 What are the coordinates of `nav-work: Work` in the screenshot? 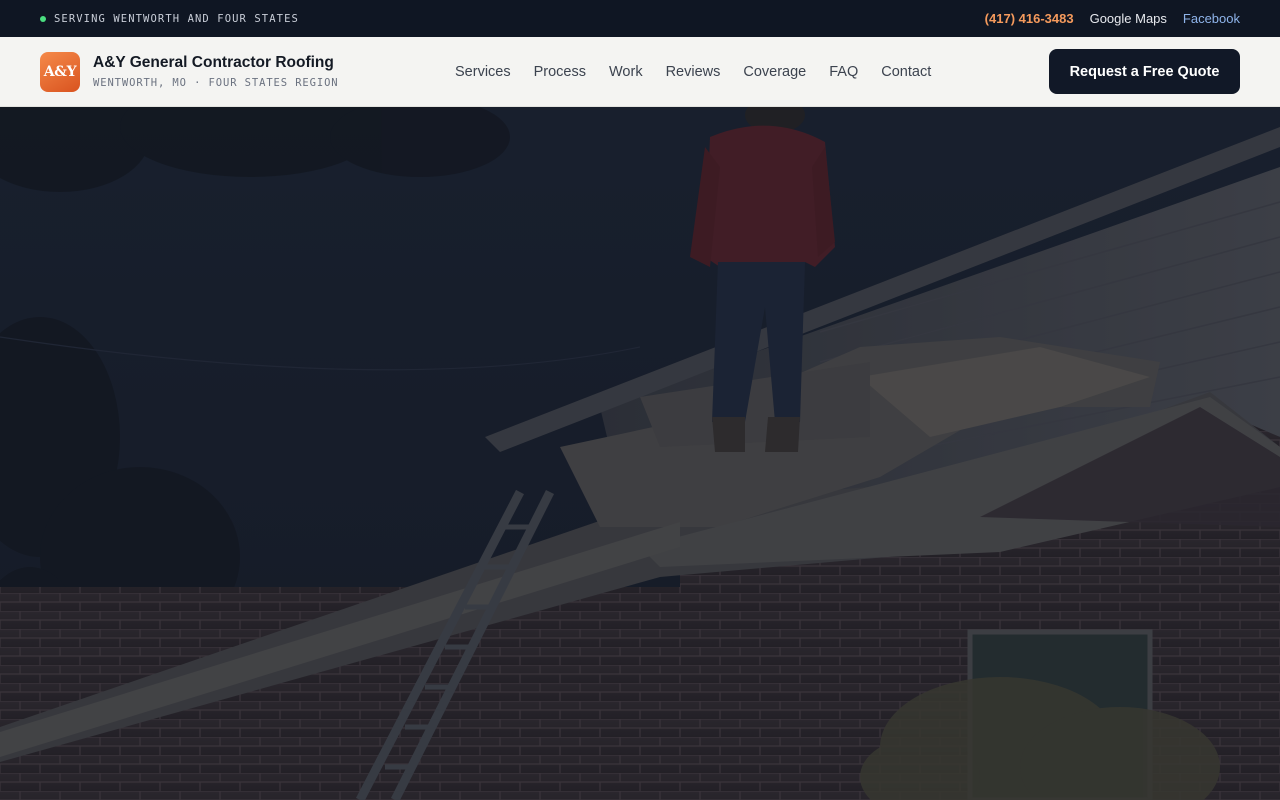 It's located at (626, 72).